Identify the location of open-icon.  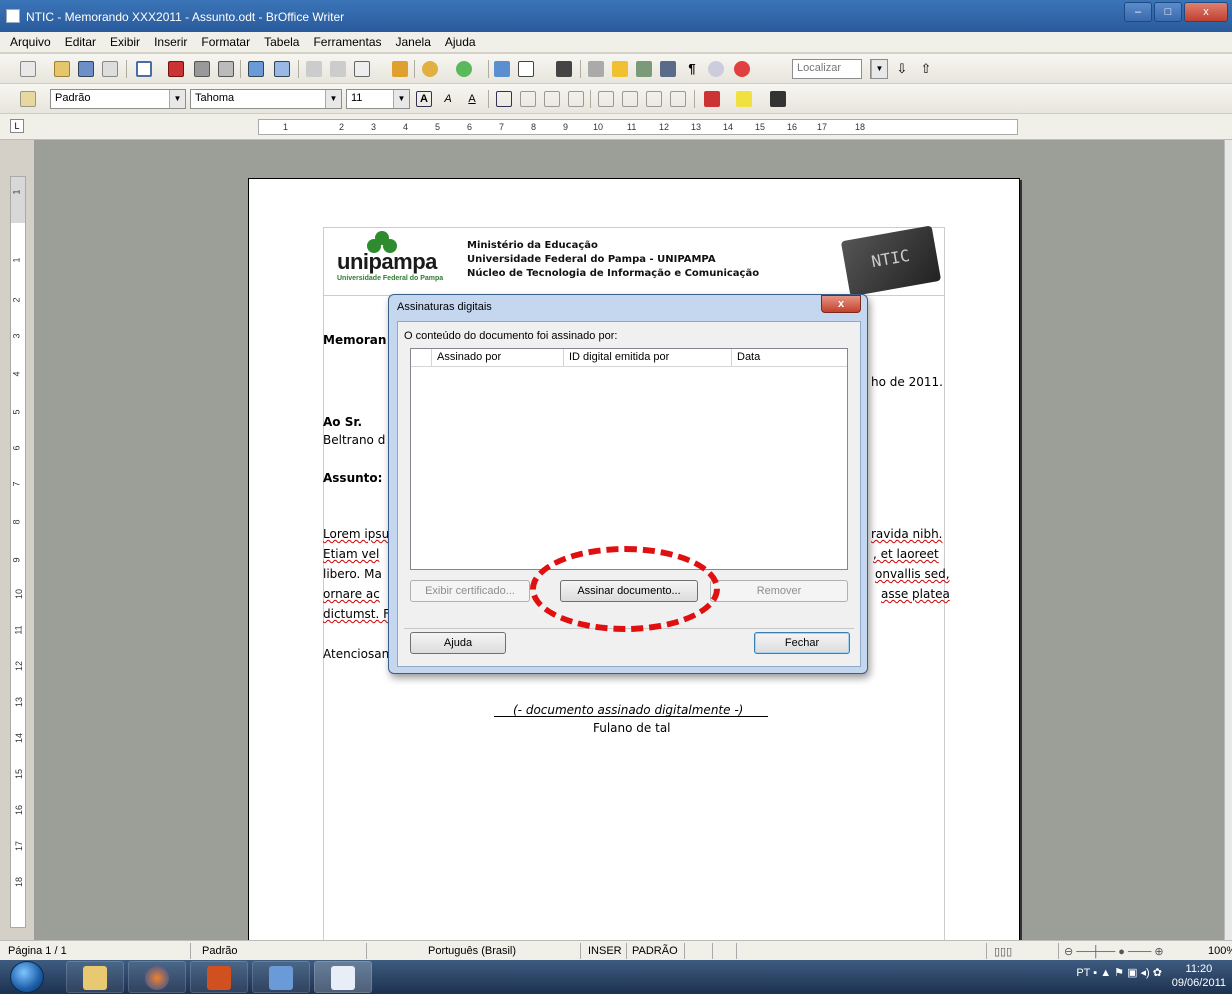
(62, 69).